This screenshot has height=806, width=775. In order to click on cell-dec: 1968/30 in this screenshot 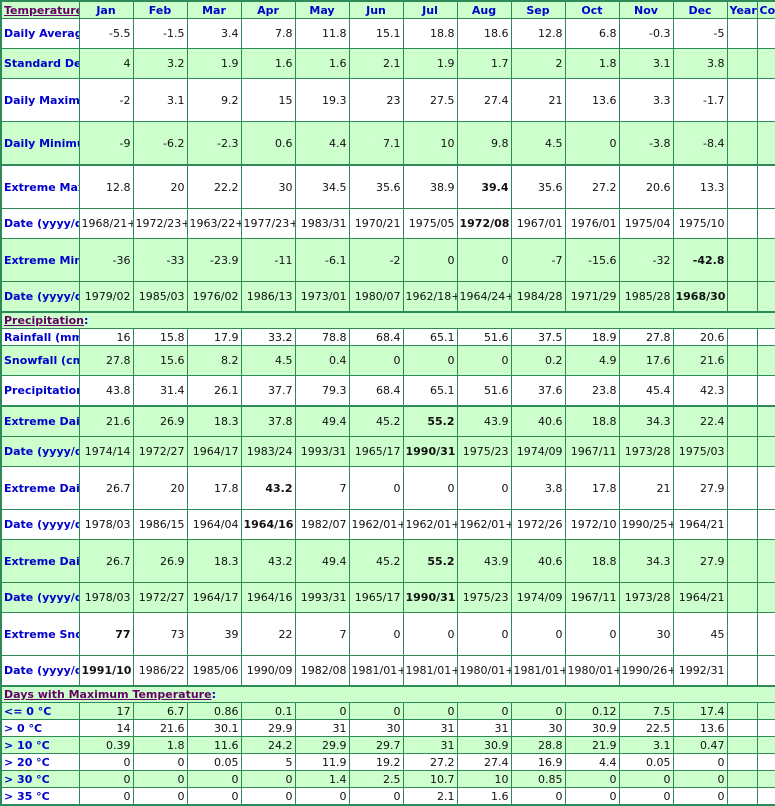, I will do `click(700, 297)`.